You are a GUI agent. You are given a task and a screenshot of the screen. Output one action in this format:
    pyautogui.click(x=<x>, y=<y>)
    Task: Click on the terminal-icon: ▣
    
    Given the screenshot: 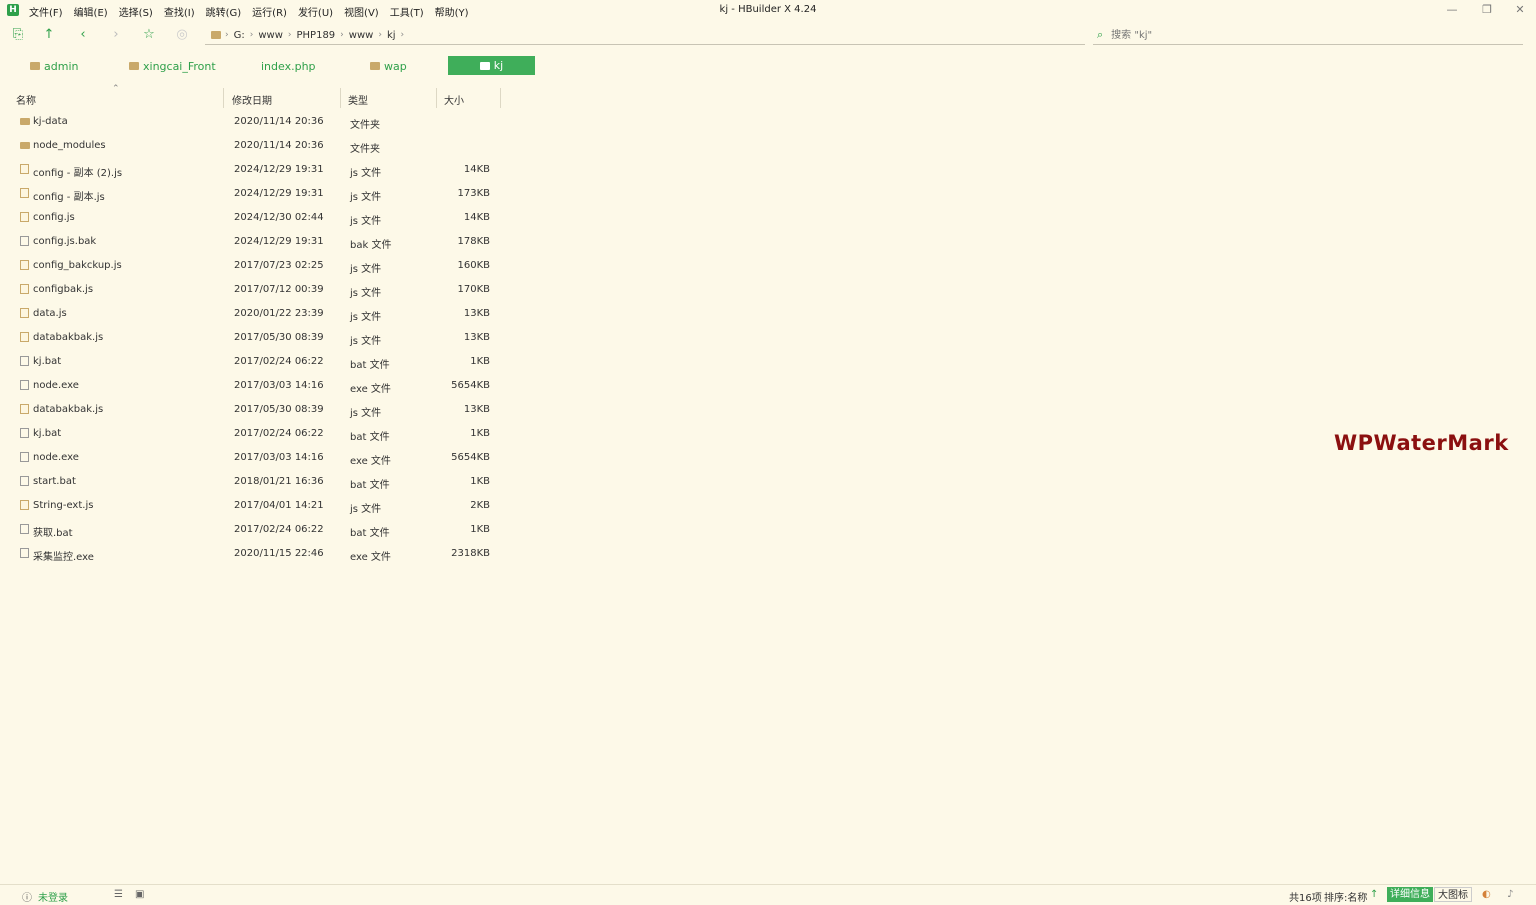 What is the action you would take?
    pyautogui.click(x=139, y=894)
    